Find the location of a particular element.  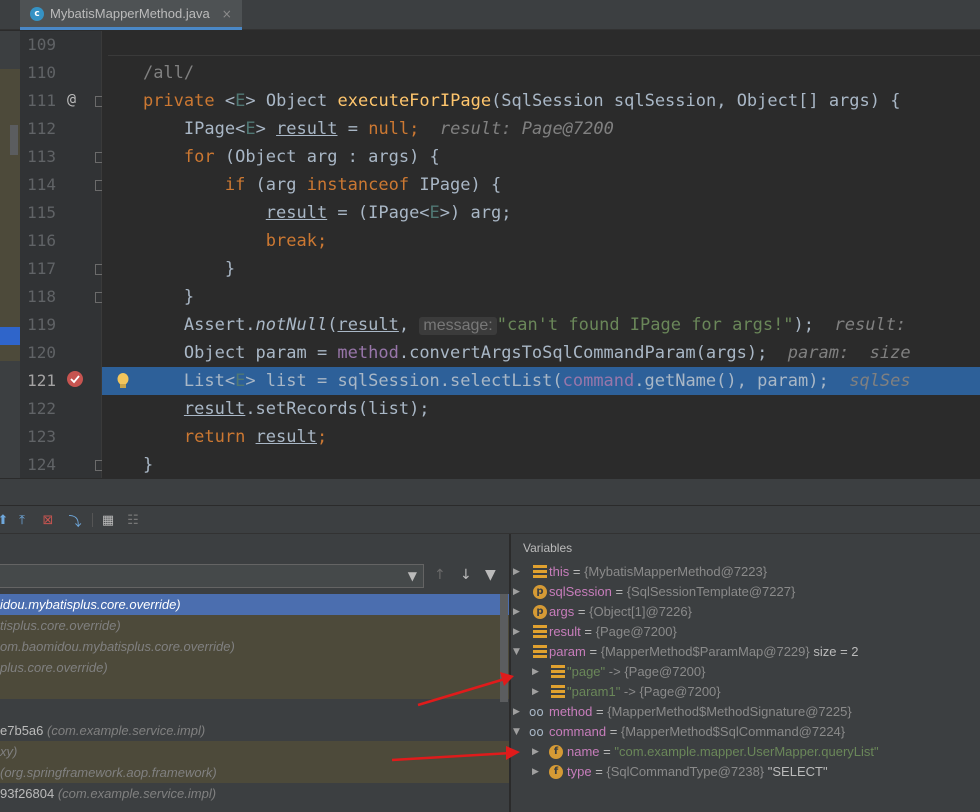

annotation-arrows is located at coordinates (455, 717).